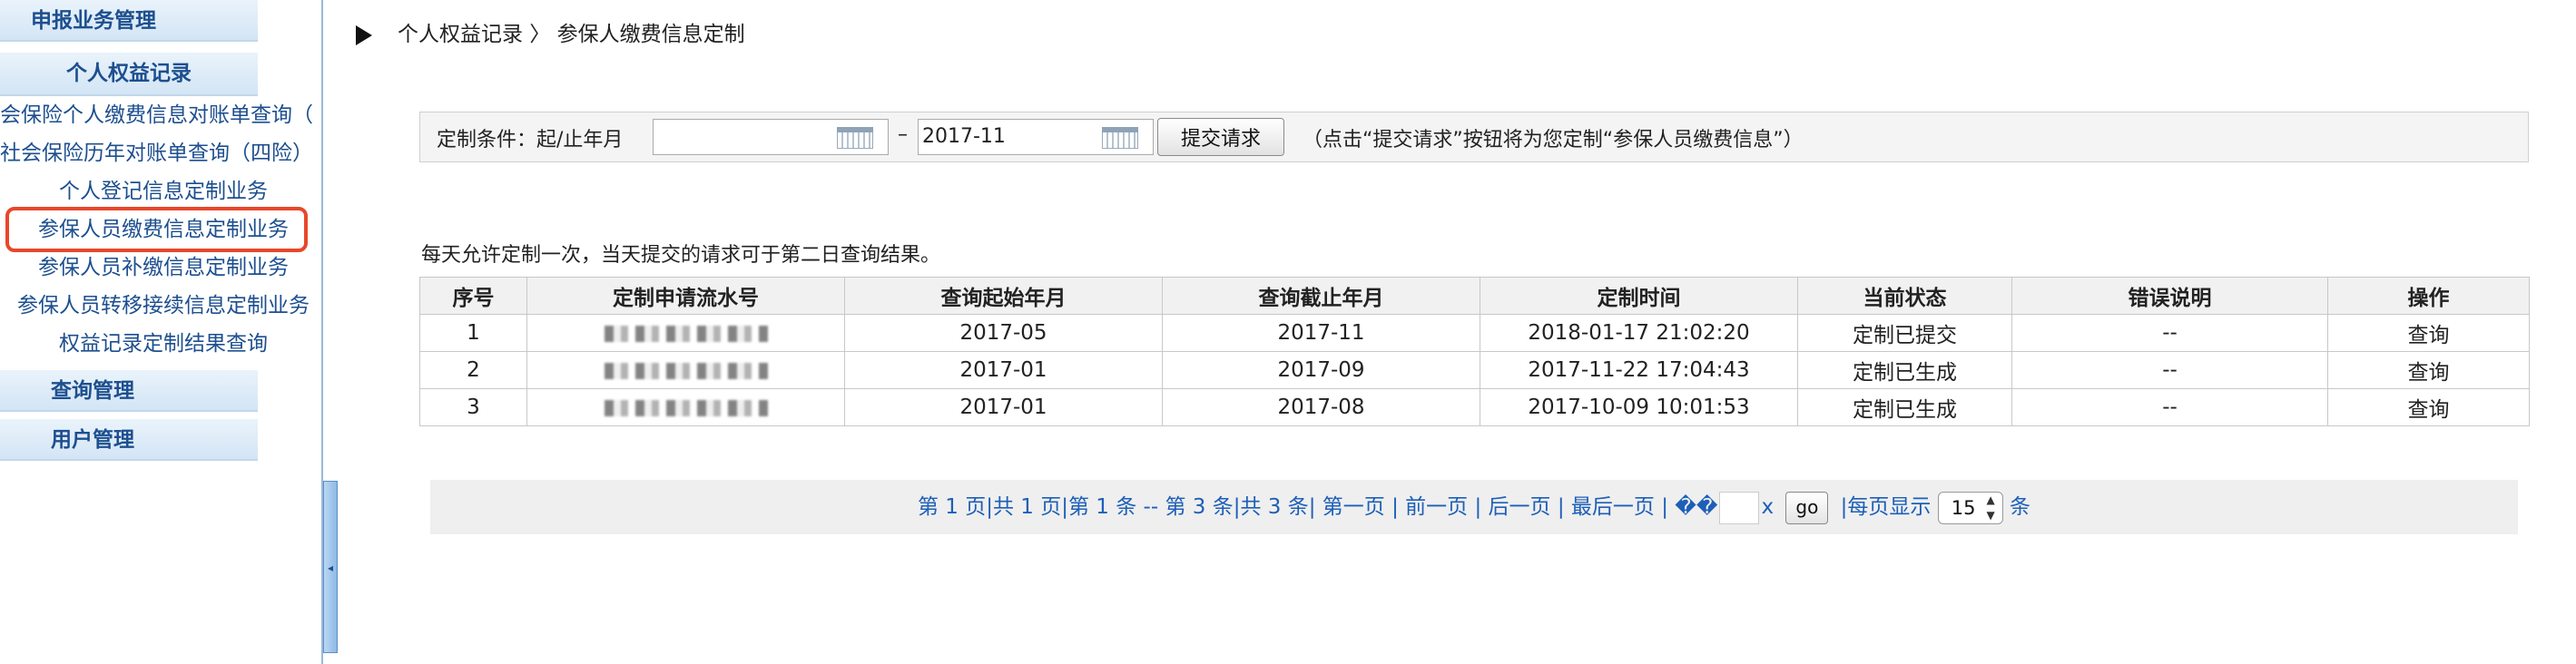 This screenshot has width=2576, height=664. Describe the element at coordinates (364, 34) in the screenshot. I see `play-arrow-icon` at that location.